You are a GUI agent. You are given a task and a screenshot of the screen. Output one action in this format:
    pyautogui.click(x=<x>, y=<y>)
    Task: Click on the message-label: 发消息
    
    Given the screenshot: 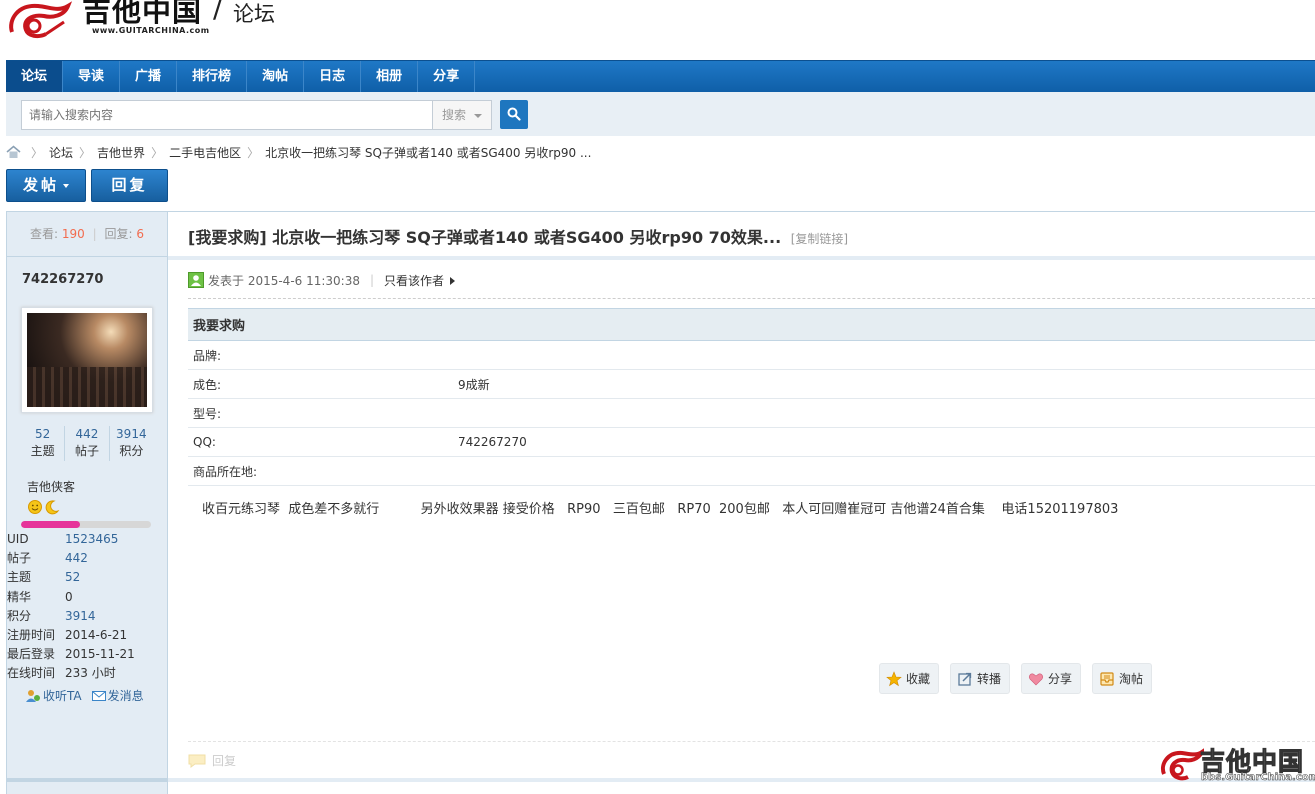 What is the action you would take?
    pyautogui.click(x=125, y=696)
    